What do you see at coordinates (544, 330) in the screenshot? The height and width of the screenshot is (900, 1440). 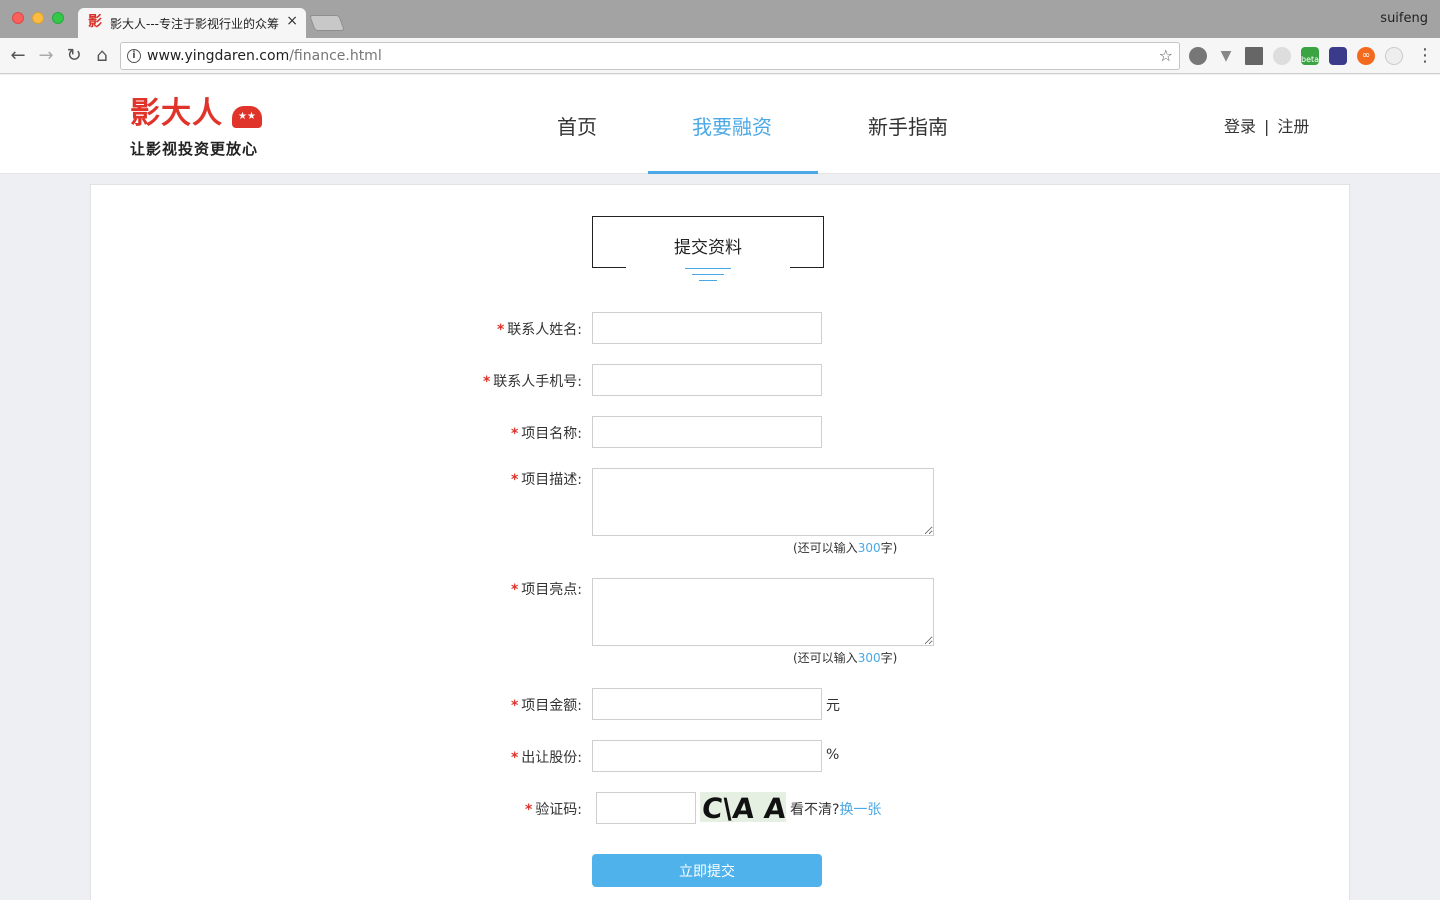 I see `label-text: 联系人姓名:` at bounding box center [544, 330].